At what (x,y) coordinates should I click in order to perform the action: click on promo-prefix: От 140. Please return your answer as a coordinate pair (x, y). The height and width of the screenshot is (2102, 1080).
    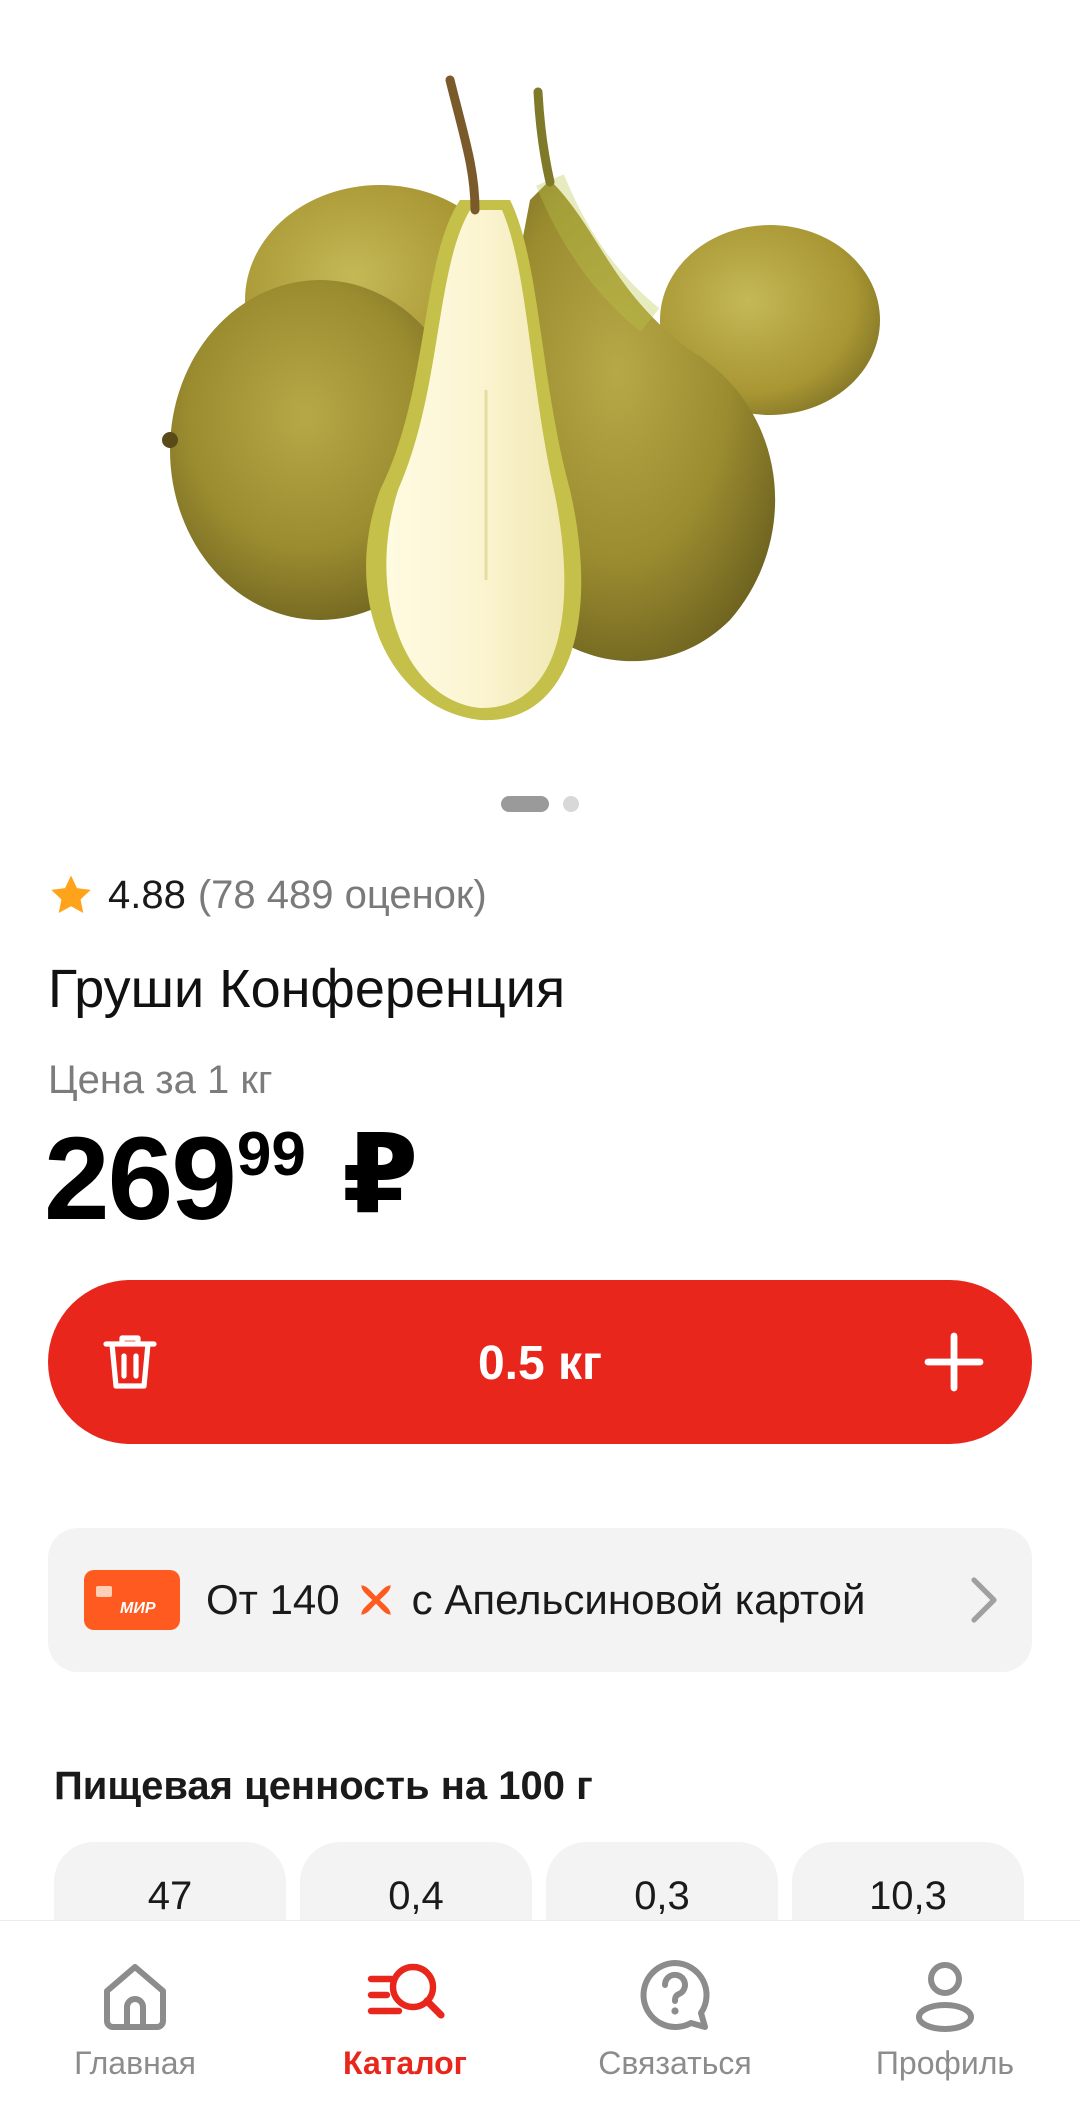
    Looking at the image, I should click on (273, 1599).